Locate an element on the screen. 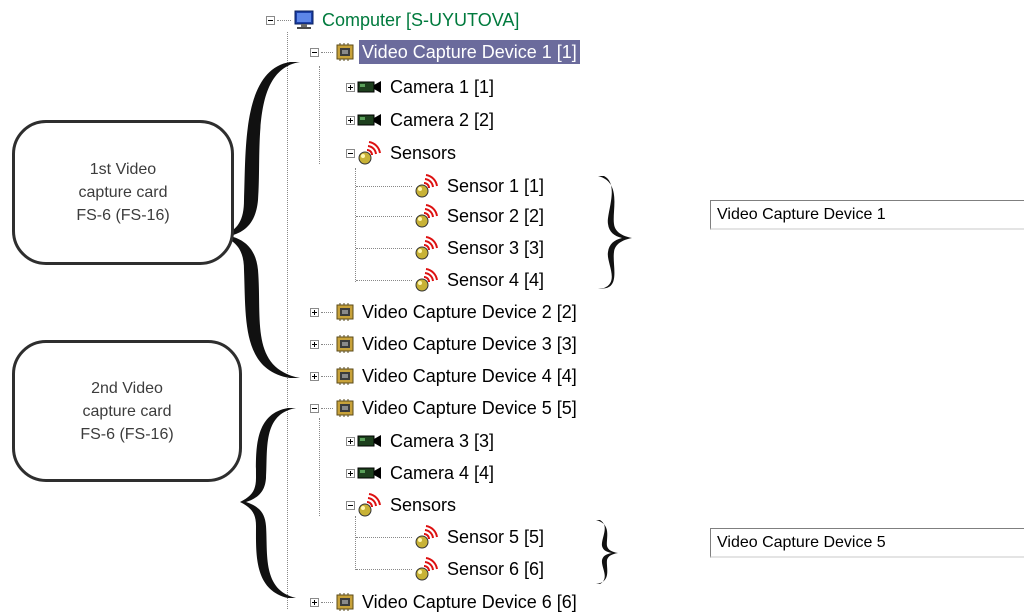 Image resolution: width=1024 pixels, height=616 pixels. device-name-field-1: Video Capture Device 1 is located at coordinates (867, 215).